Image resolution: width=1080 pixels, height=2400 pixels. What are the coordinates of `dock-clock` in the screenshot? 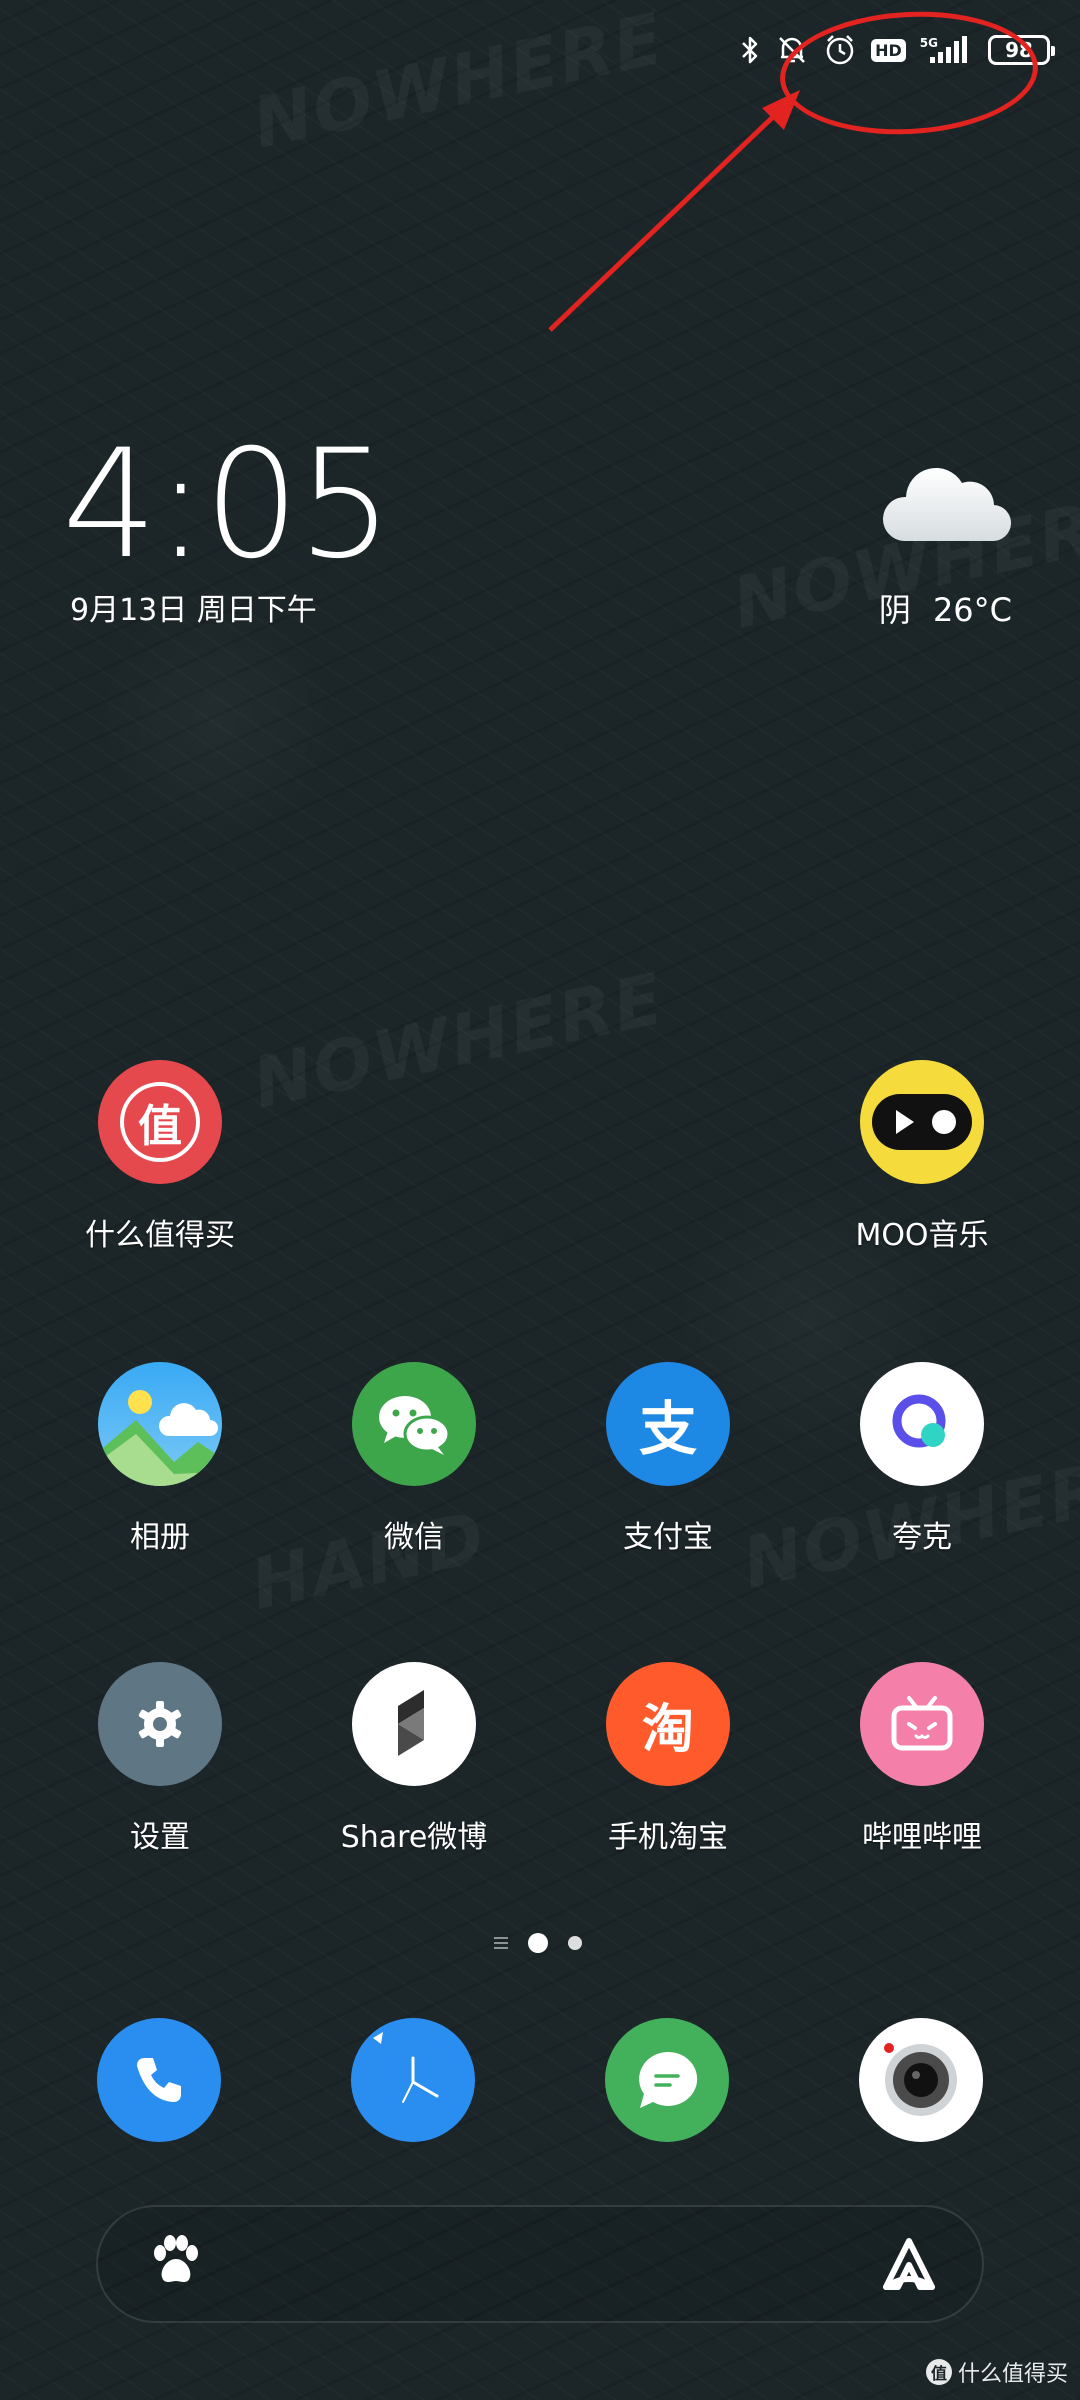 It's located at (413, 2080).